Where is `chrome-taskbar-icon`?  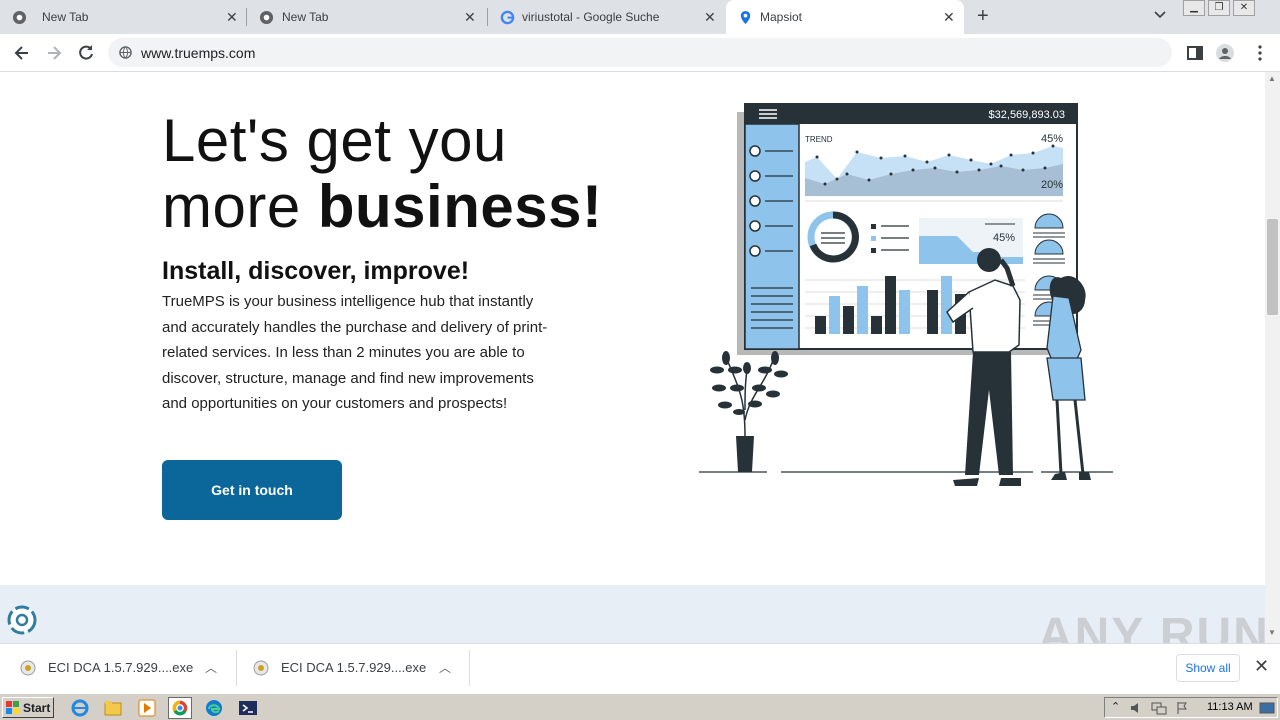
chrome-taskbar-icon is located at coordinates (180, 708).